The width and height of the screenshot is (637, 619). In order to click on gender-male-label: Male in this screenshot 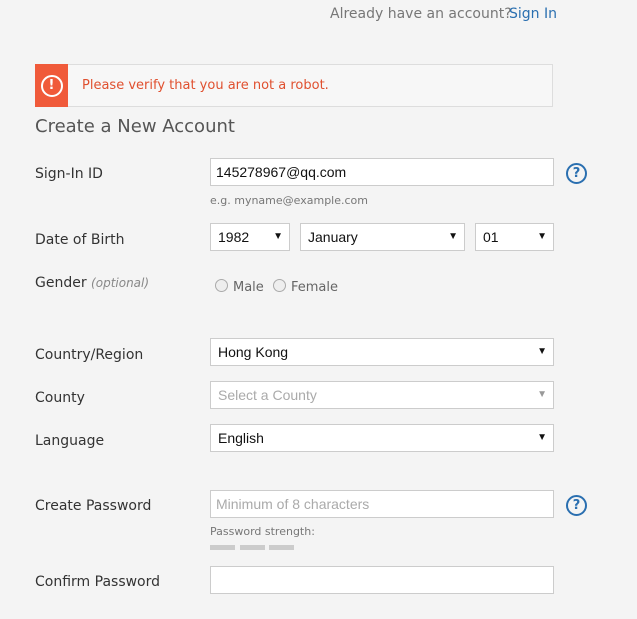, I will do `click(248, 287)`.